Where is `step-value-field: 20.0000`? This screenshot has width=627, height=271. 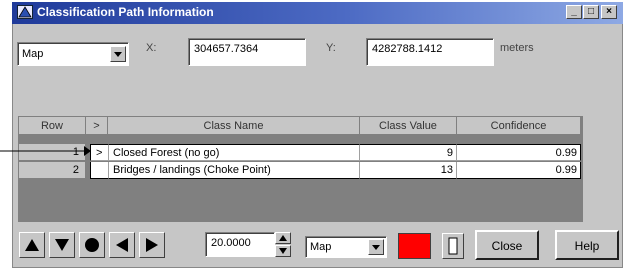 step-value-field: 20.0000 is located at coordinates (240, 244).